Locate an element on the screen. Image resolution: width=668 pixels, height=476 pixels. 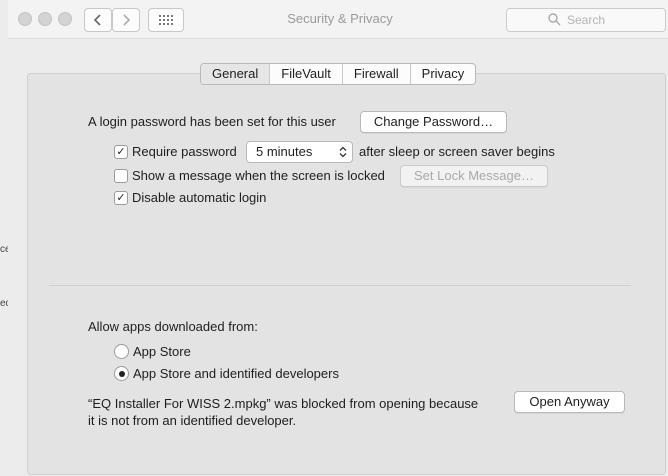
minimize-window-button is located at coordinates (45, 19).